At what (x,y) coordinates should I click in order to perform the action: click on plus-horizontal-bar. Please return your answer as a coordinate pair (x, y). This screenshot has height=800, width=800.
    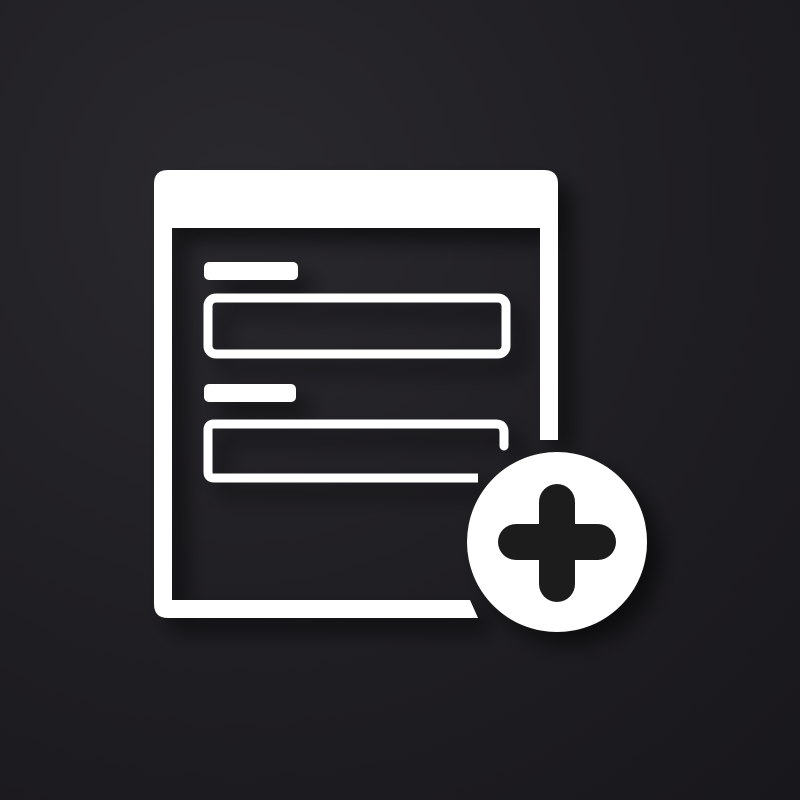
    Looking at the image, I should click on (557, 542).